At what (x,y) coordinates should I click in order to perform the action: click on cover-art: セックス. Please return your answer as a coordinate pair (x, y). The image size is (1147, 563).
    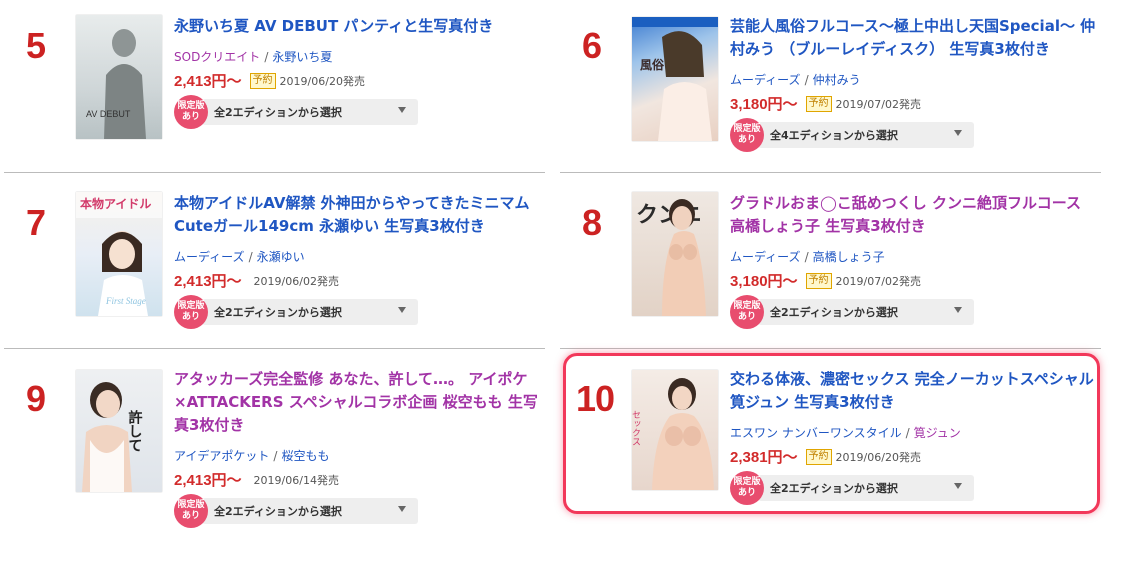
    Looking at the image, I should click on (673, 434).